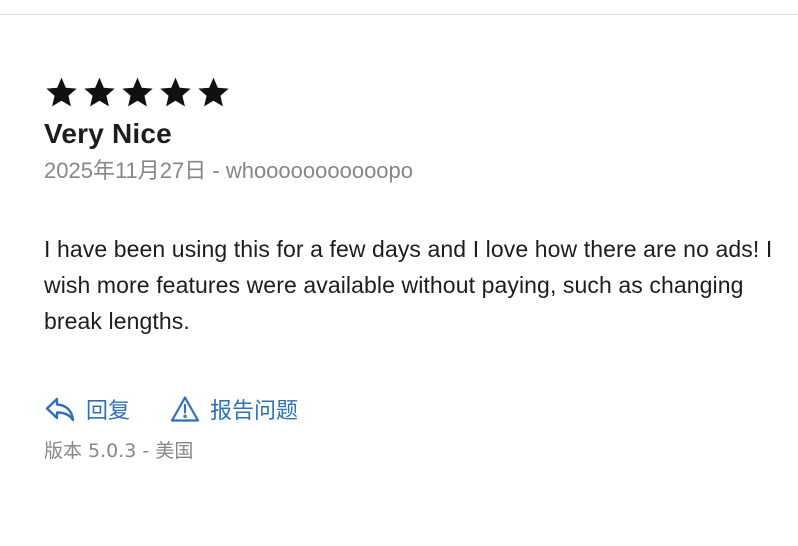 This screenshot has height=546, width=798. What do you see at coordinates (319, 170) in the screenshot?
I see `review-author: whooooooooooopo` at bounding box center [319, 170].